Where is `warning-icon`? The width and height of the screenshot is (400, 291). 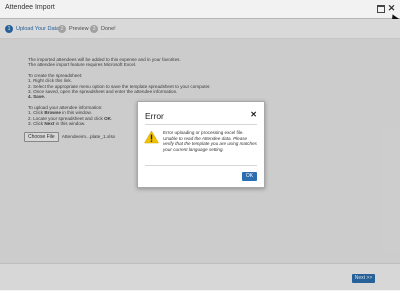 warning-icon is located at coordinates (151, 137).